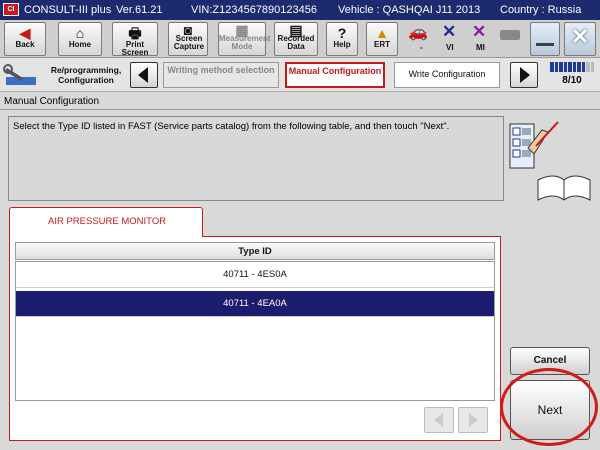 This screenshot has height=450, width=600. Describe the element at coordinates (450, 47) in the screenshot. I see `vi-status-label: VI` at that location.